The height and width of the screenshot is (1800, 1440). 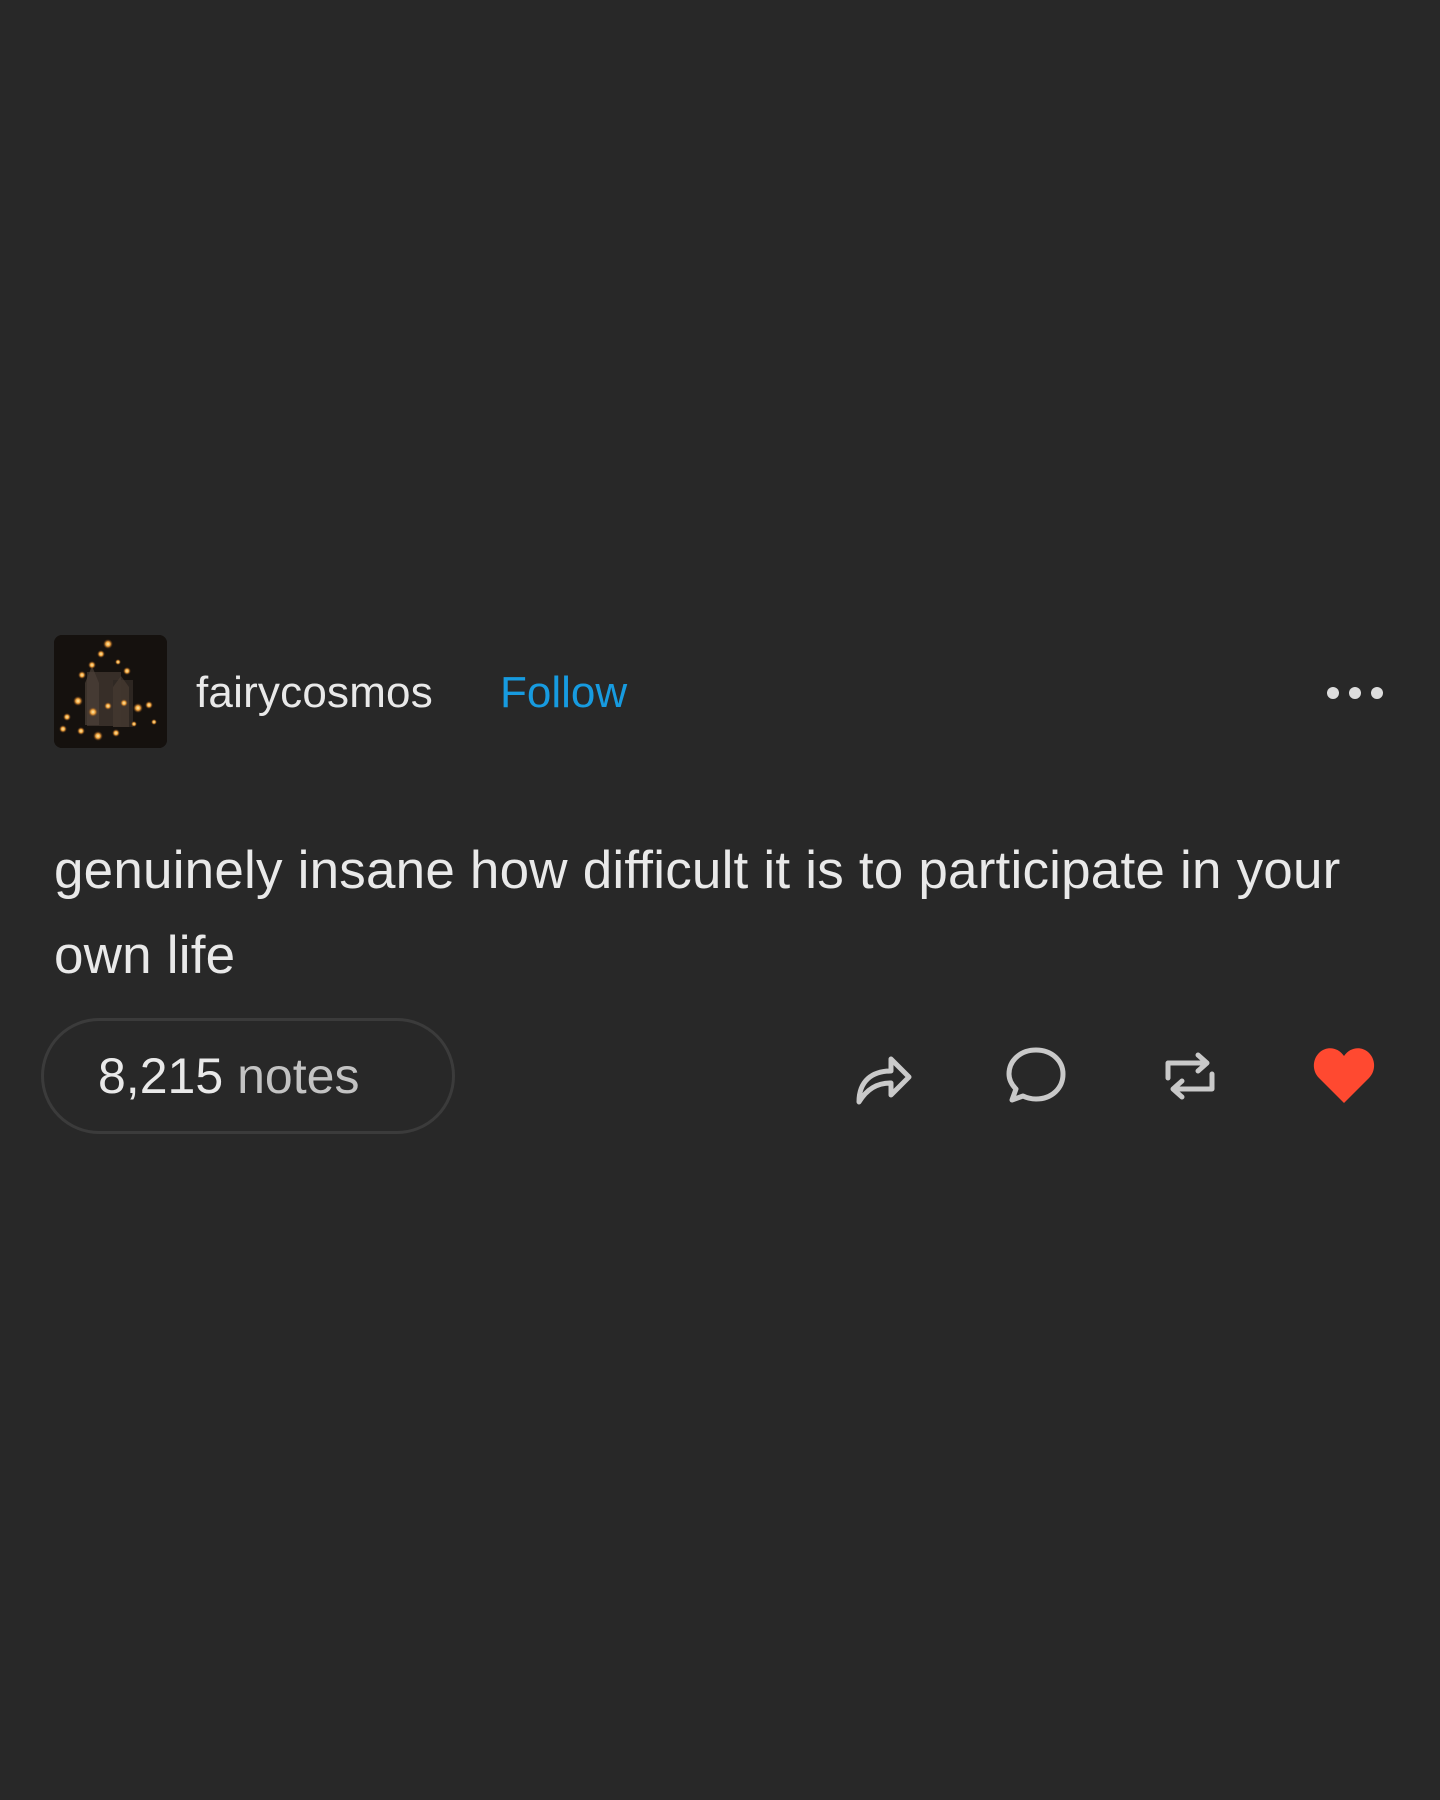 I want to click on reblog-arrows-icon, so click(x=1190, y=1076).